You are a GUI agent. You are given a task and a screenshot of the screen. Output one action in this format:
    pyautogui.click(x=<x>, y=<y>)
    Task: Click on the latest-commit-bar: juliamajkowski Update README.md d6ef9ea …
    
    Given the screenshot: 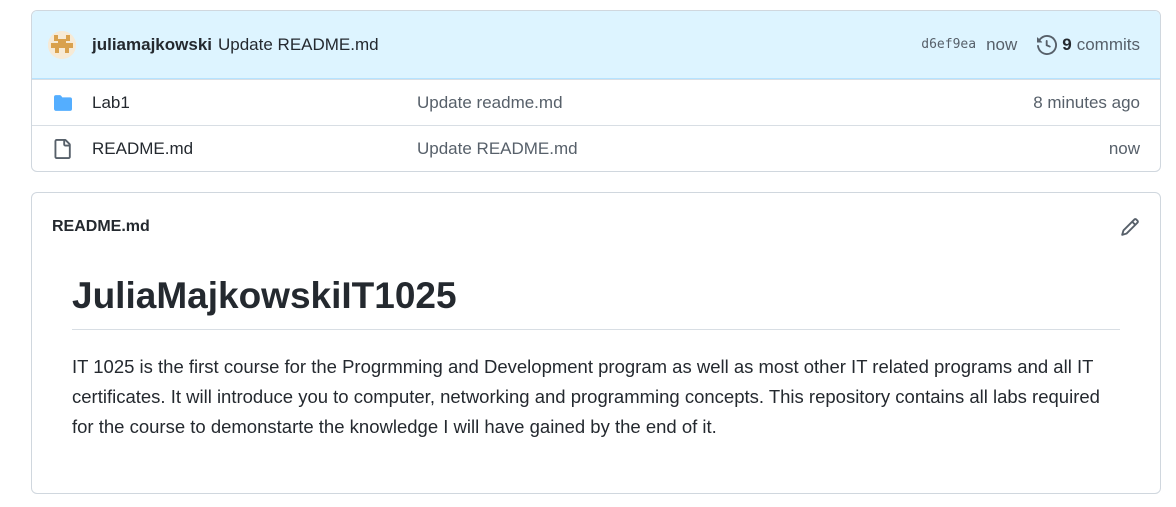 What is the action you would take?
    pyautogui.click(x=596, y=45)
    